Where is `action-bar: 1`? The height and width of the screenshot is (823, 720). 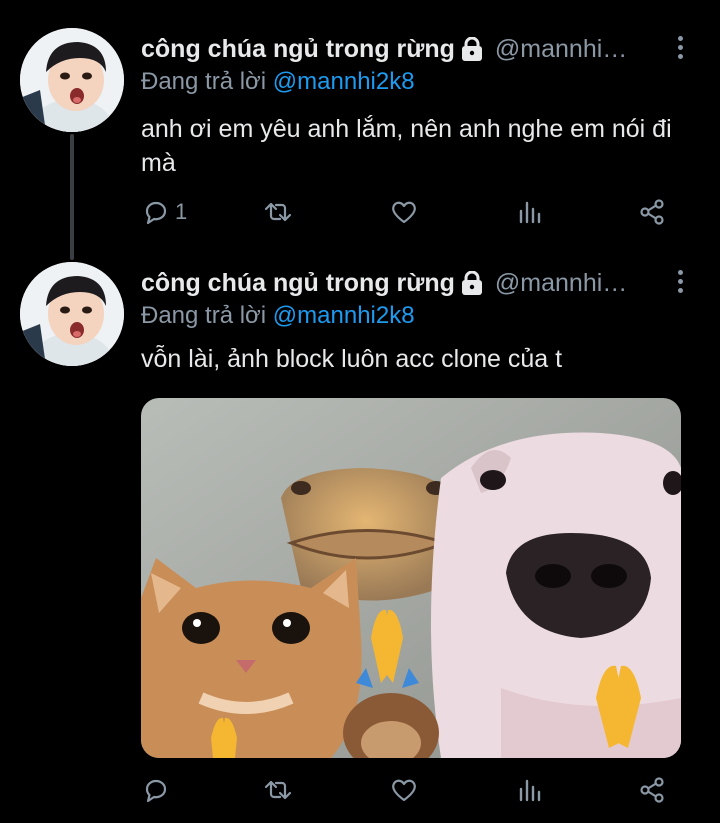
action-bar: 1 is located at coordinates (411, 212).